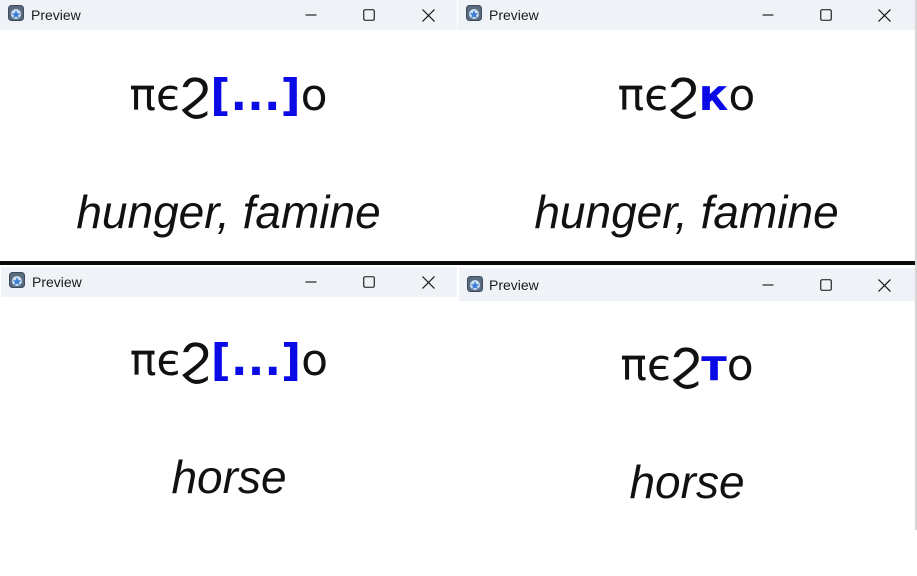 The height and width of the screenshot is (576, 917). I want to click on coptic-word: πєϨтo, so click(687, 366).